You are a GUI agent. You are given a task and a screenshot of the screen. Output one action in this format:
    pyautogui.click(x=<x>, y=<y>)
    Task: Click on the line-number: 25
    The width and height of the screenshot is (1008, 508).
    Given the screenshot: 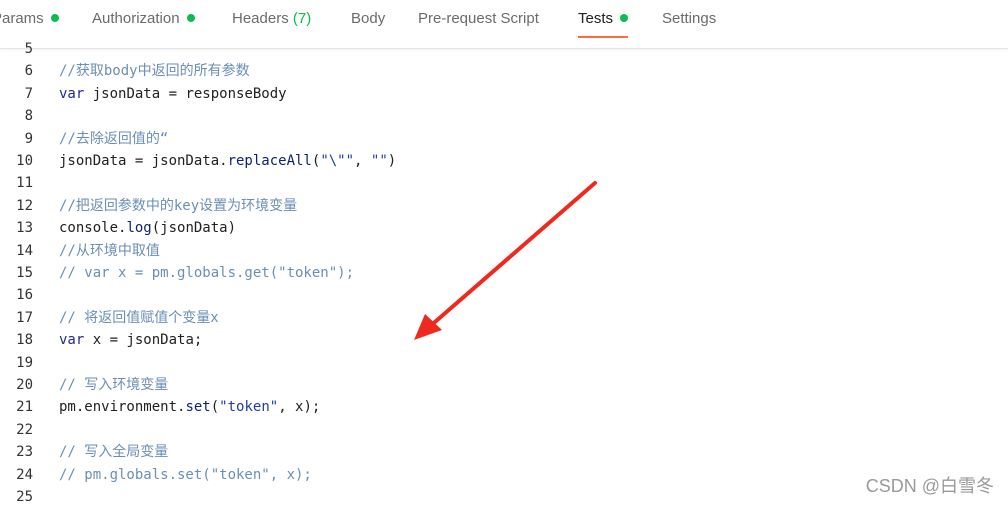 What is the action you would take?
    pyautogui.click(x=24, y=497)
    